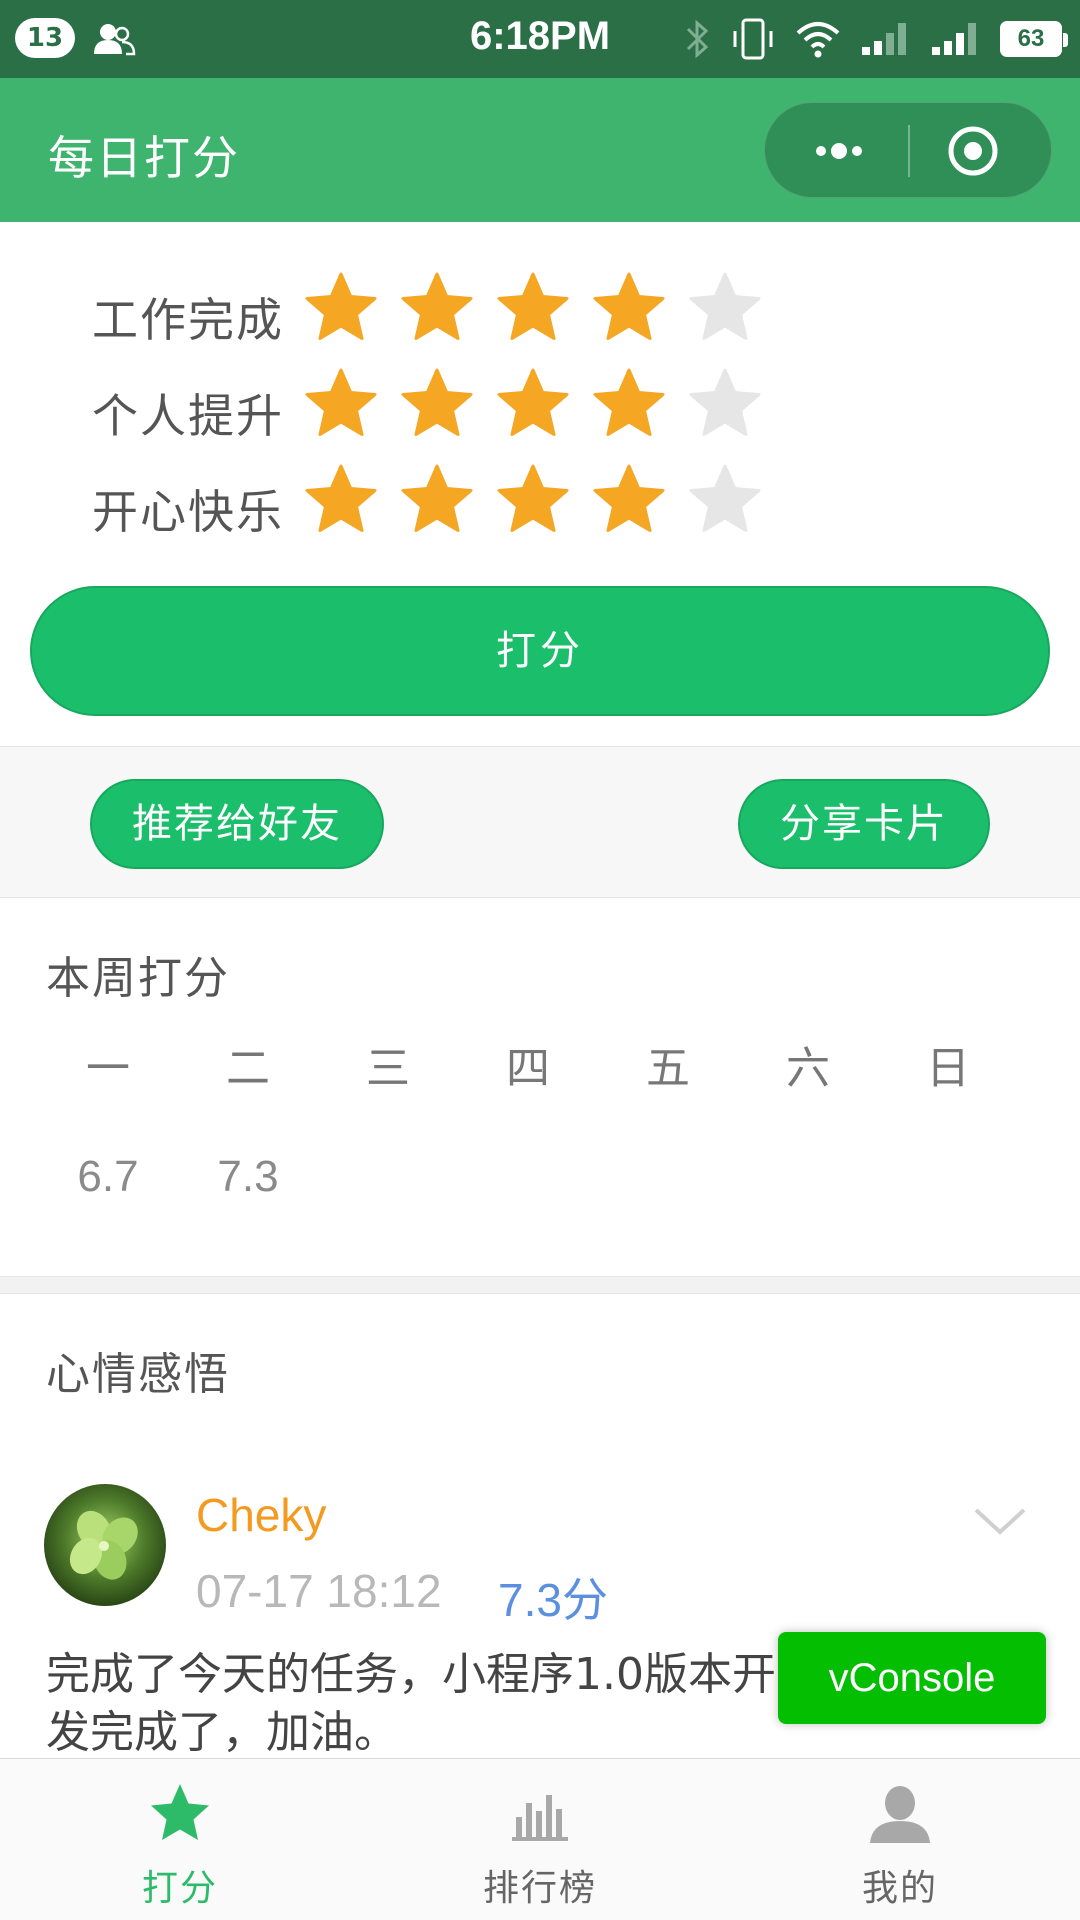  What do you see at coordinates (108, 1068) in the screenshot?
I see `weekday-label: 一` at bounding box center [108, 1068].